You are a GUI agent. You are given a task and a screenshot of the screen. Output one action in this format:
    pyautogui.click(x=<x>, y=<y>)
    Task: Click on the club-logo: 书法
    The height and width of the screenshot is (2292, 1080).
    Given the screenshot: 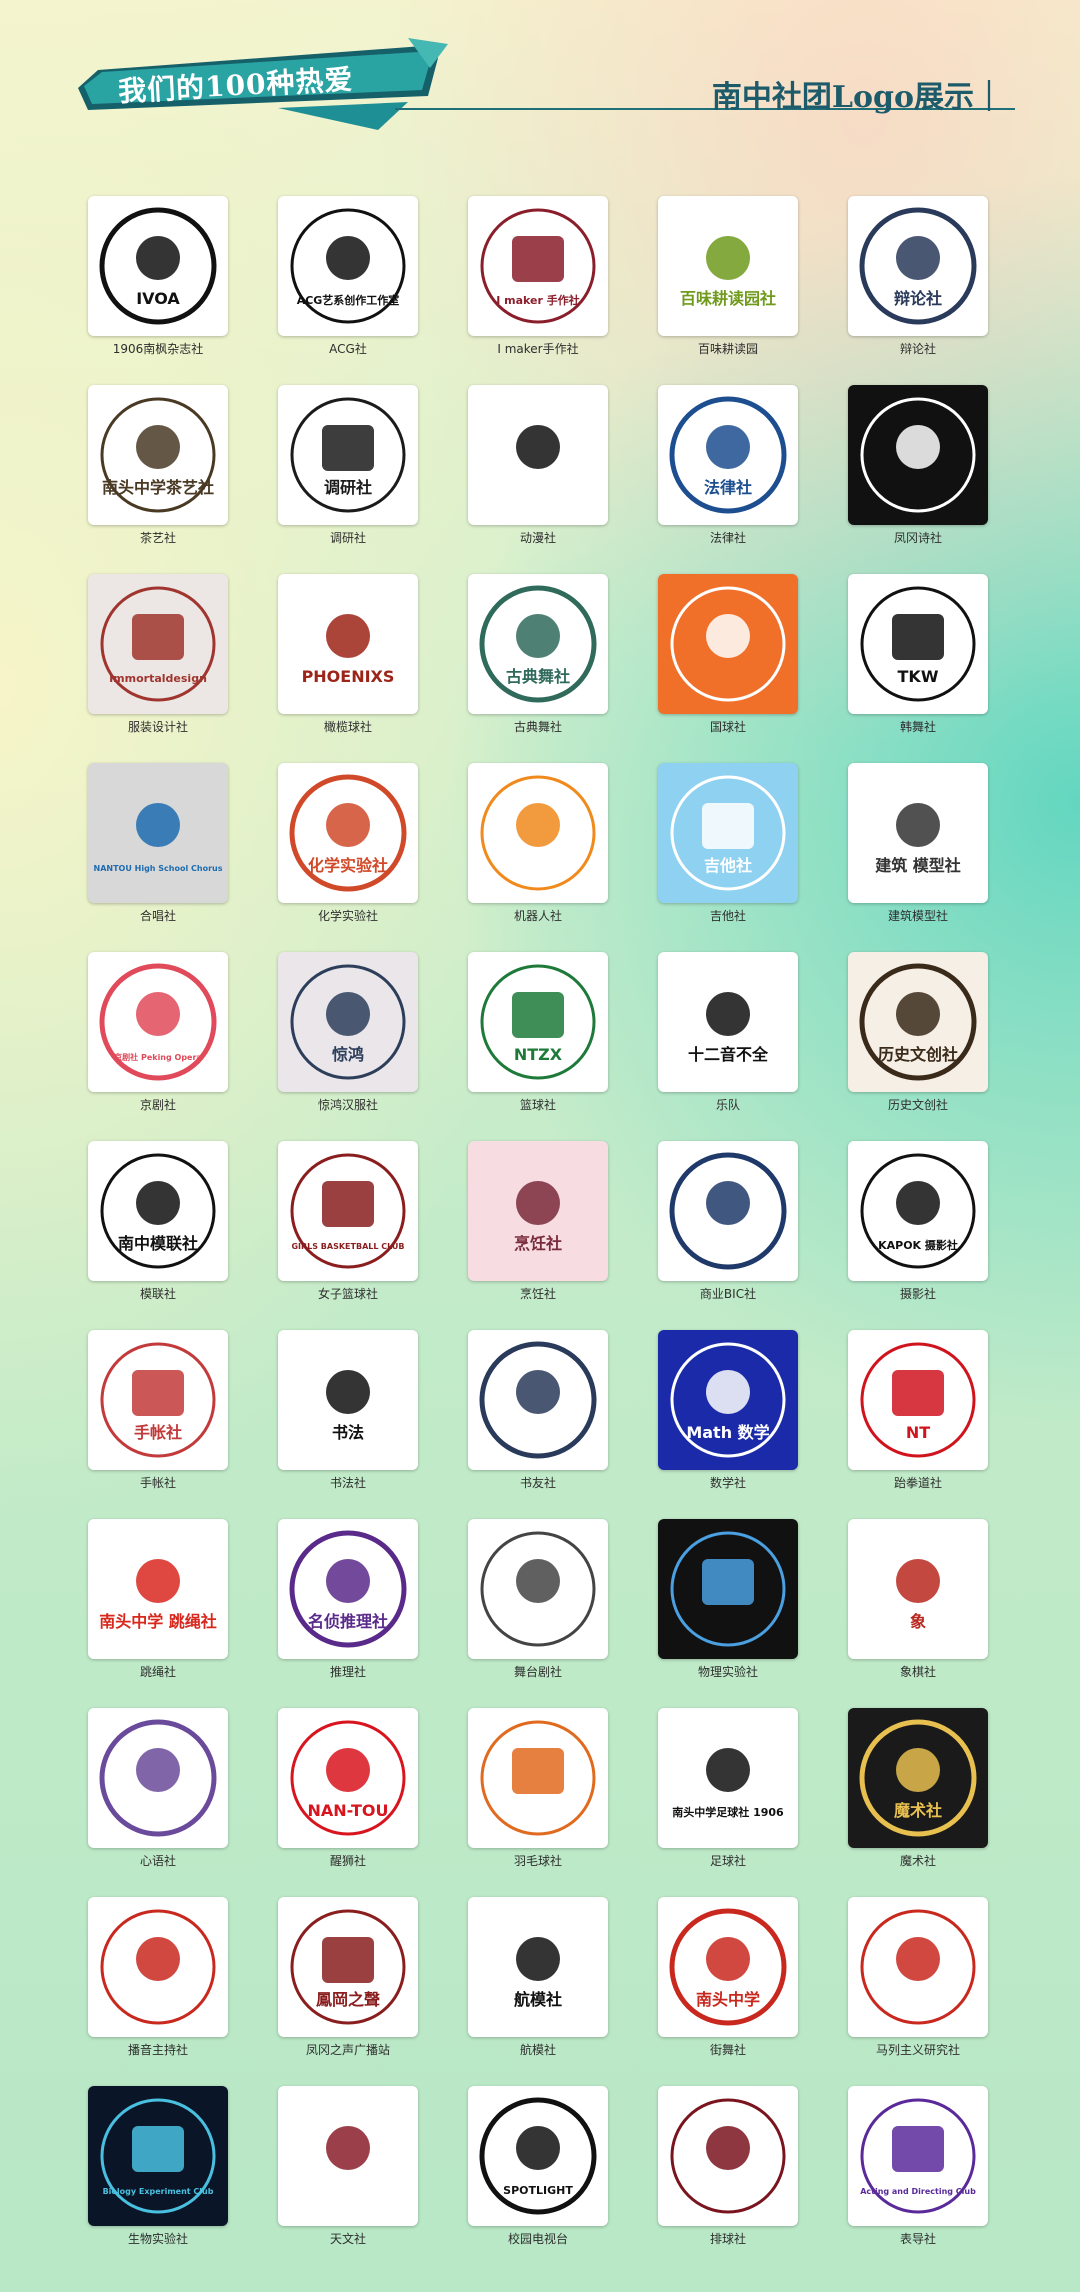 What is the action you would take?
    pyautogui.click(x=348, y=1400)
    